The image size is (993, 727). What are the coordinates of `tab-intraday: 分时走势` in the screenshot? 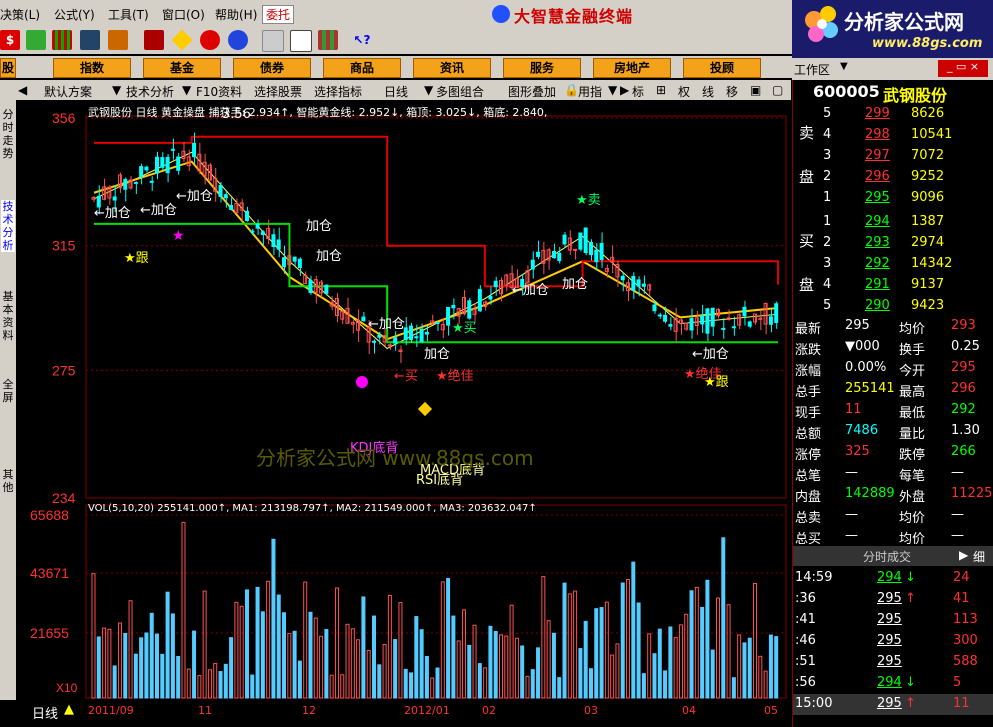 It's located at (8, 134).